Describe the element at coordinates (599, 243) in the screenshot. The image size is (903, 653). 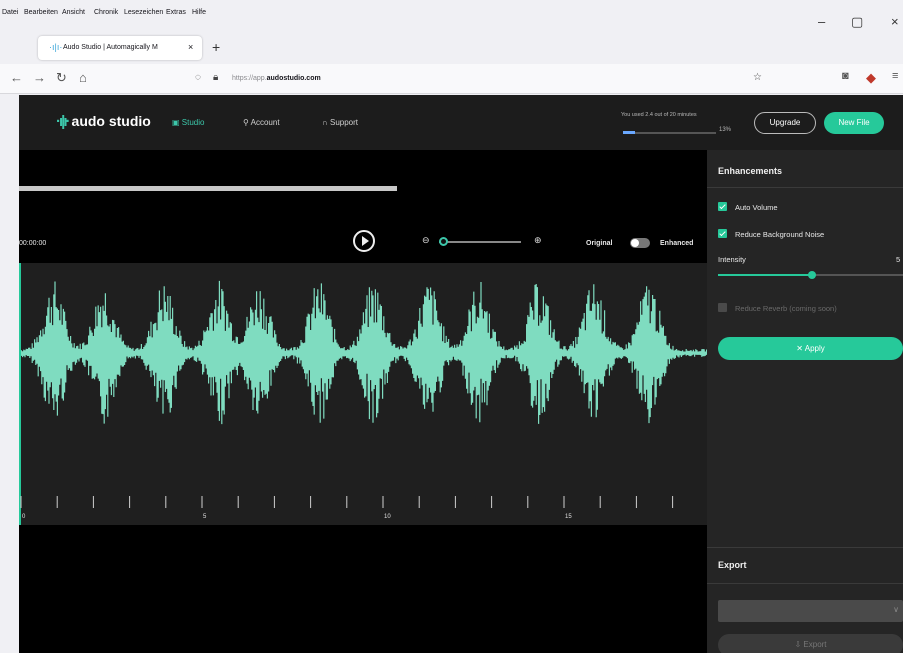
I see `original-label: Original` at that location.